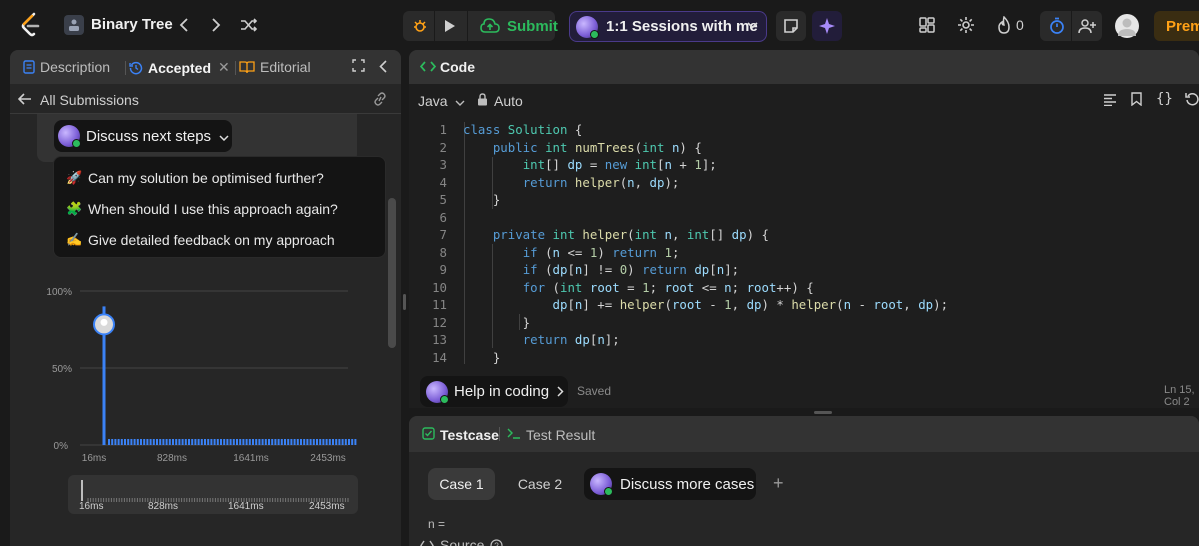 Image resolution: width=1199 pixels, height=546 pixels. I want to click on code-line: 4 return helper(n, dp);, so click(804, 184).